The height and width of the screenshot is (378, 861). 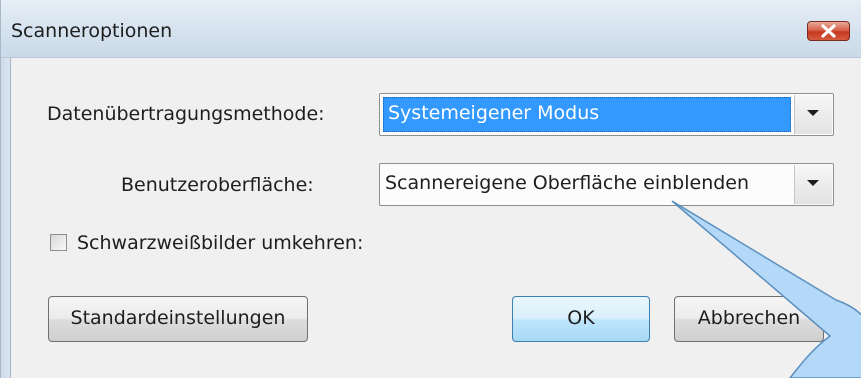 I want to click on transfer-method-value: Systemeigener Modus, so click(x=494, y=113).